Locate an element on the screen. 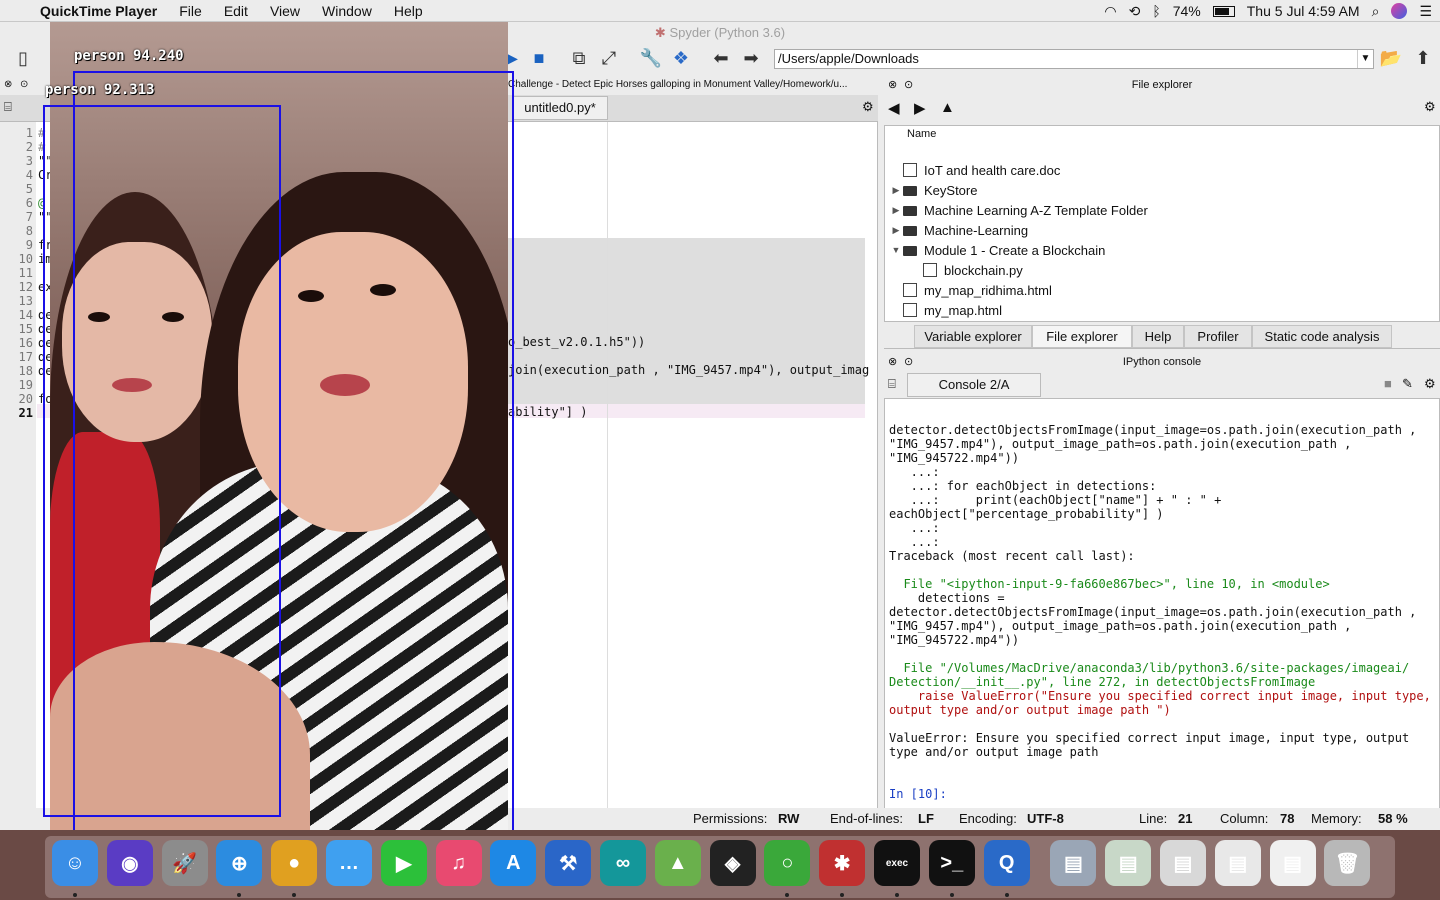  notification-center-icon: ☰ is located at coordinates (1425, 11).